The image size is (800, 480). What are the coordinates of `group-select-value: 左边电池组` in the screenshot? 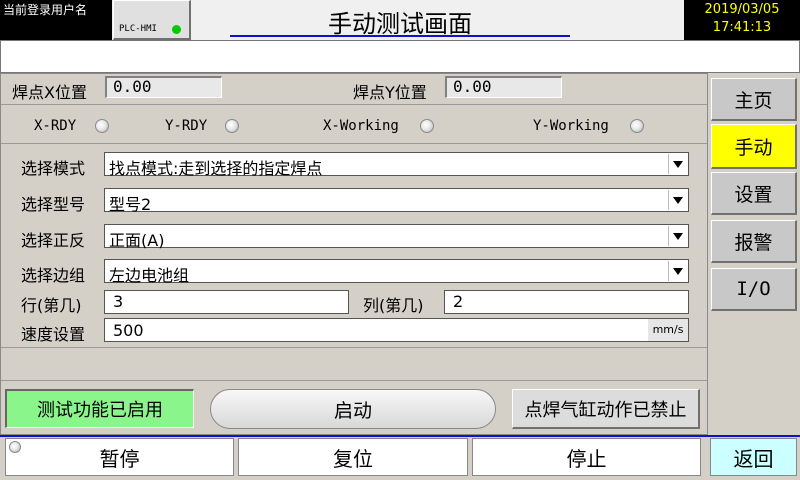 It's located at (149, 275).